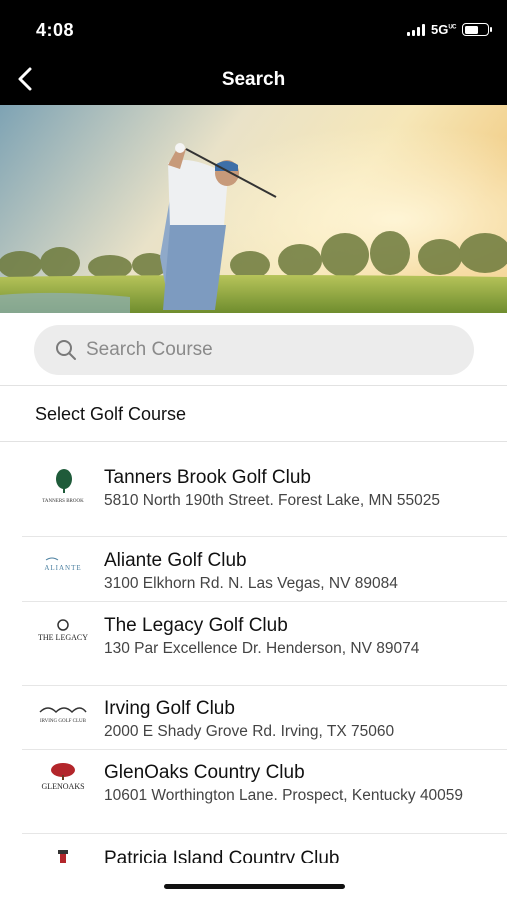  Describe the element at coordinates (249, 731) in the screenshot. I see `course-address: 2000 E Shady Grove Rd. Irving, TX 75060` at that location.